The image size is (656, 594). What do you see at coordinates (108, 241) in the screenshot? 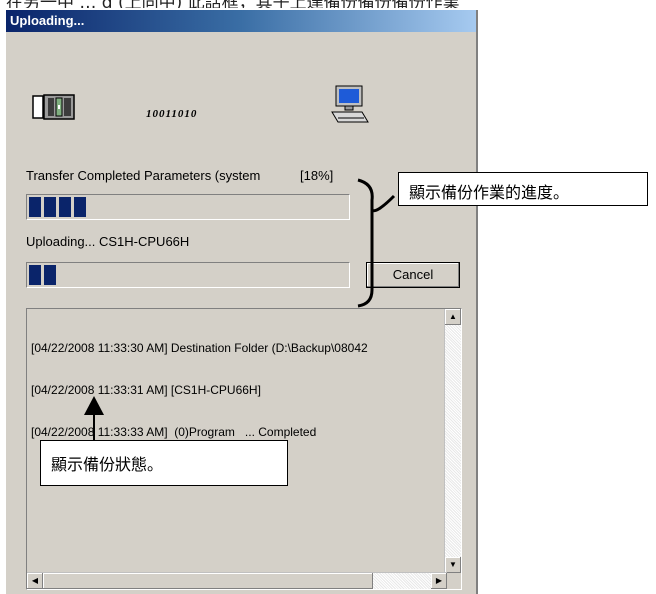
I see `sub-progress-label: Uploading... CS1H-CPU66H` at bounding box center [108, 241].